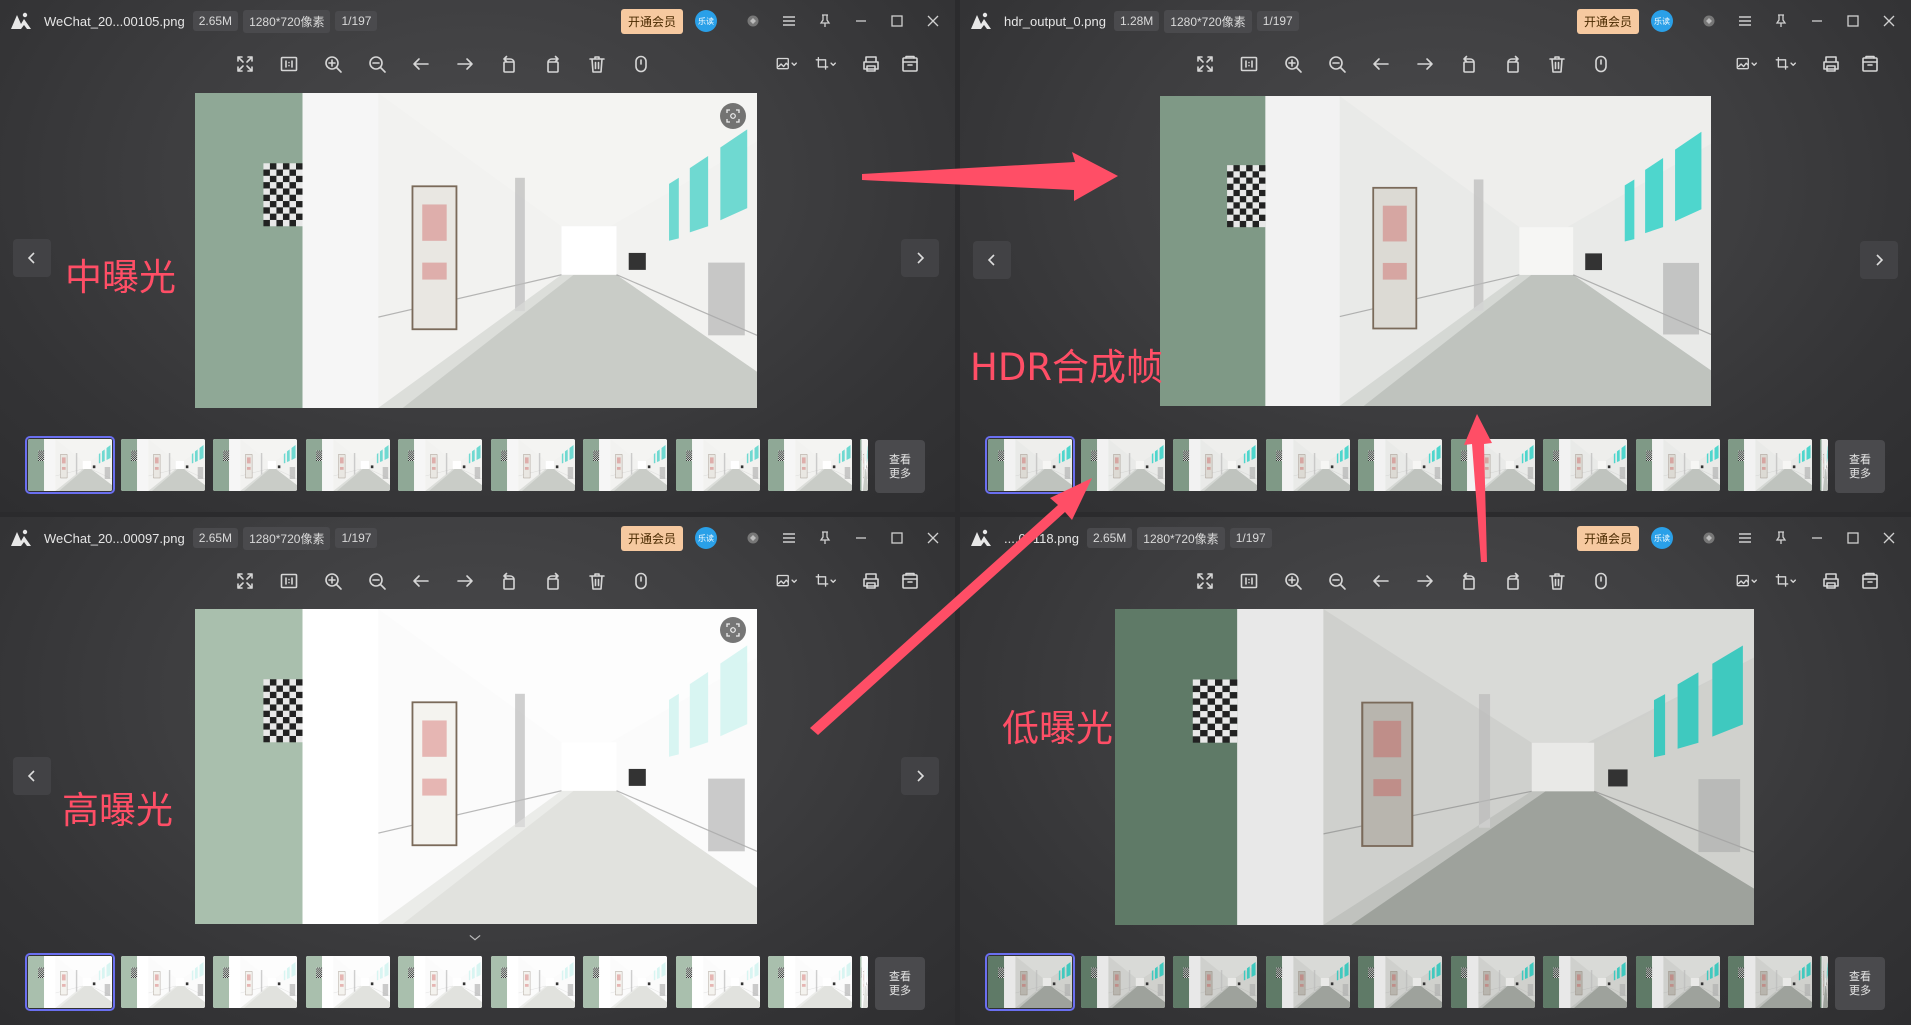 This screenshot has height=1025, width=1911. What do you see at coordinates (1205, 64) in the screenshot?
I see `fullscreen-icon` at bounding box center [1205, 64].